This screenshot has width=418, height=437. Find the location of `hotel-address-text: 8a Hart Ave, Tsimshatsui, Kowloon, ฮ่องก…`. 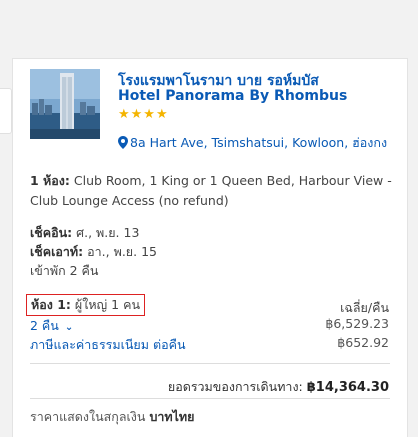

hotel-address-text: 8a Hart Ave, Tsimshatsui, Kowloon, ฮ่องก… is located at coordinates (259, 142).